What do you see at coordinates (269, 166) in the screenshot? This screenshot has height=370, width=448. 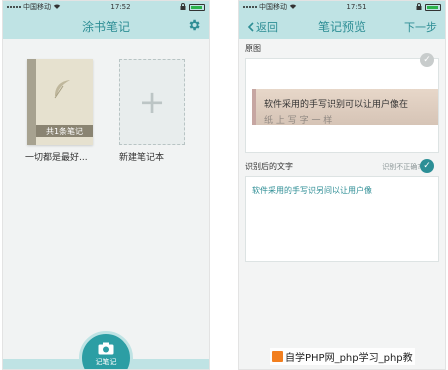 I see `recognized-text-label: 识别后的文字` at bounding box center [269, 166].